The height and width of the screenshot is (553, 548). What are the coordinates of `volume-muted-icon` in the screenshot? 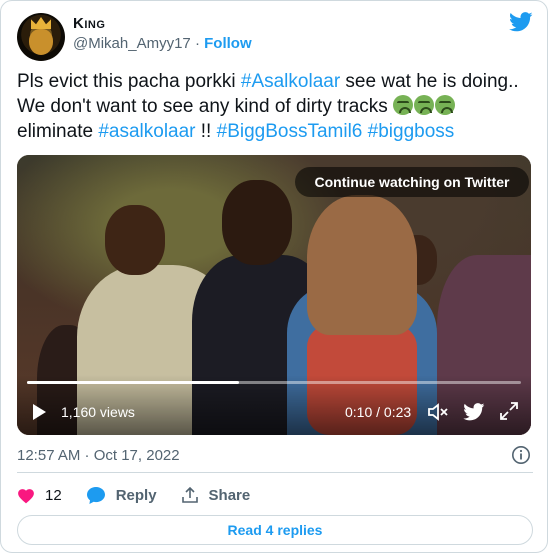 It's located at (438, 412).